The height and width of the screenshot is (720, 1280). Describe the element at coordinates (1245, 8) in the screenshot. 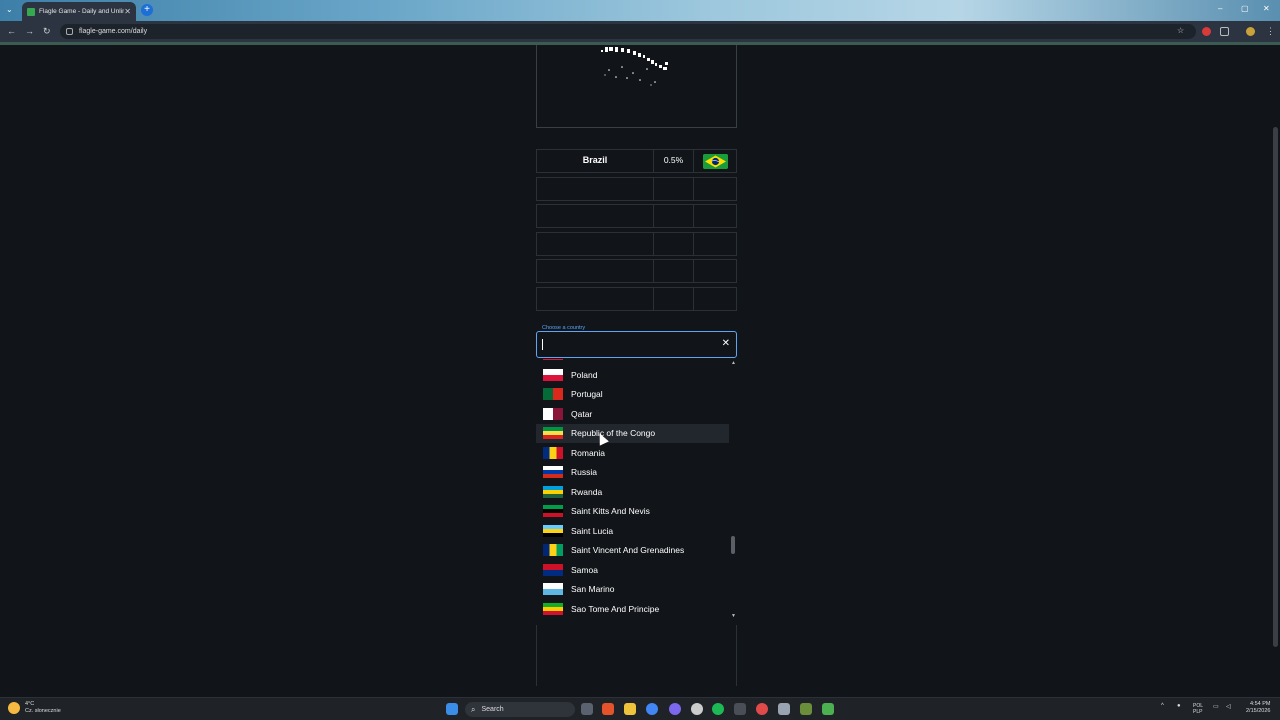

I see `maximize-icon: ▢` at that location.